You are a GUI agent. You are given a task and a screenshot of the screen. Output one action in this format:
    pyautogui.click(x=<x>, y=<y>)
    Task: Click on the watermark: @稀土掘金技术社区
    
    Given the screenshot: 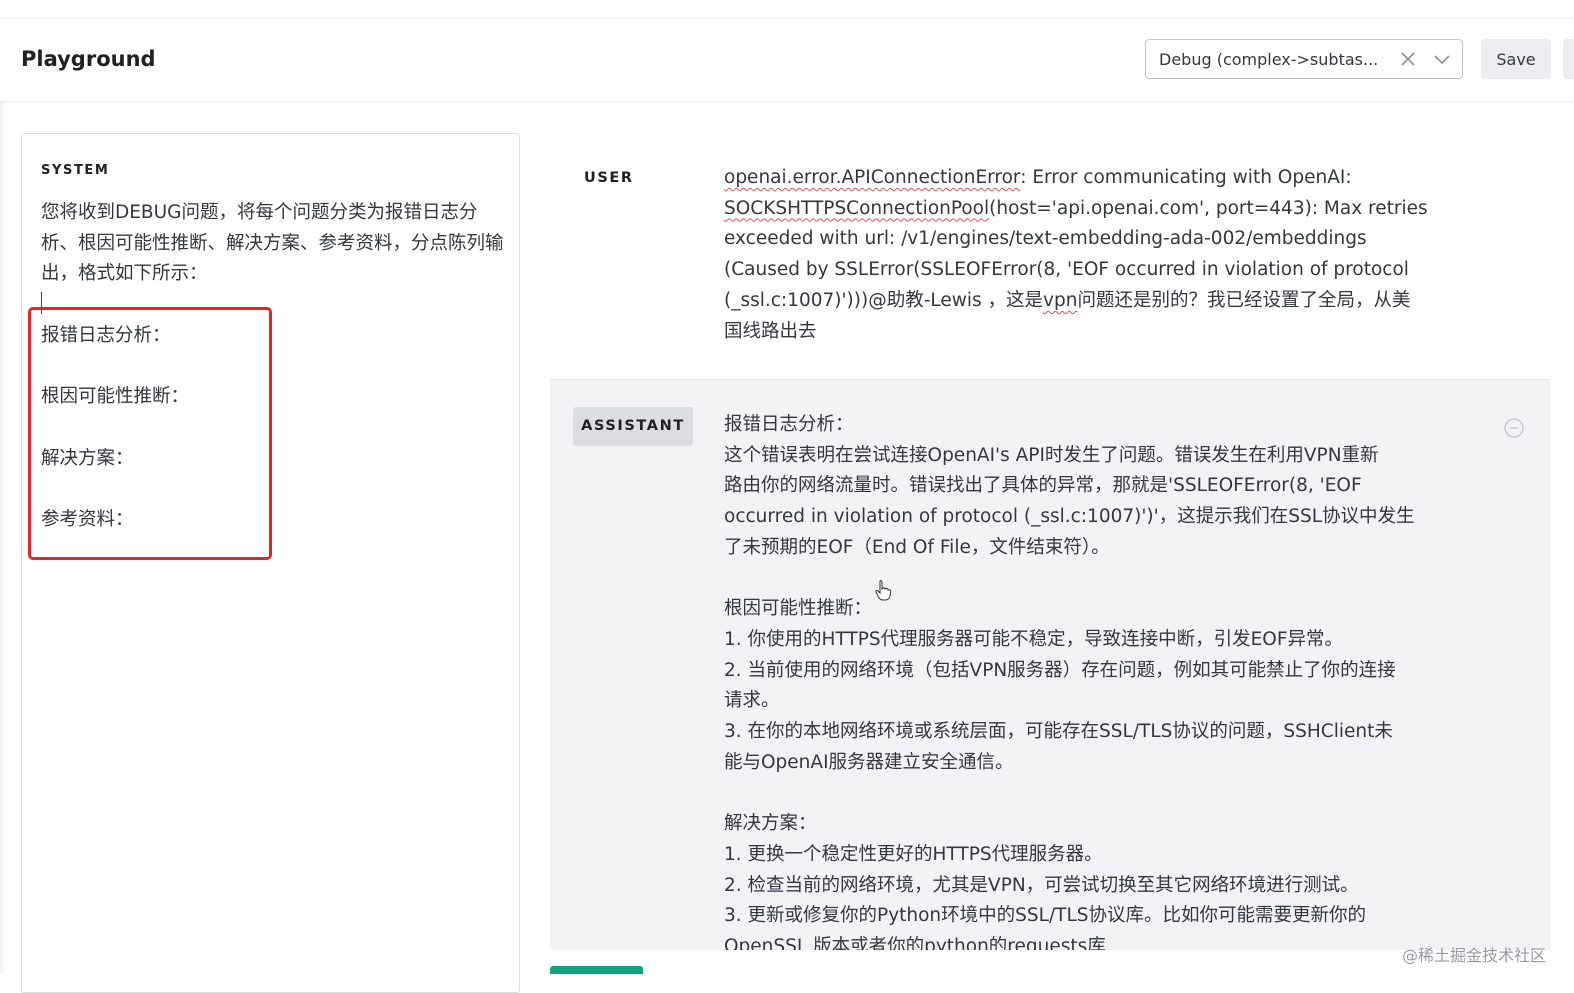 What is the action you would take?
    pyautogui.click(x=1474, y=955)
    